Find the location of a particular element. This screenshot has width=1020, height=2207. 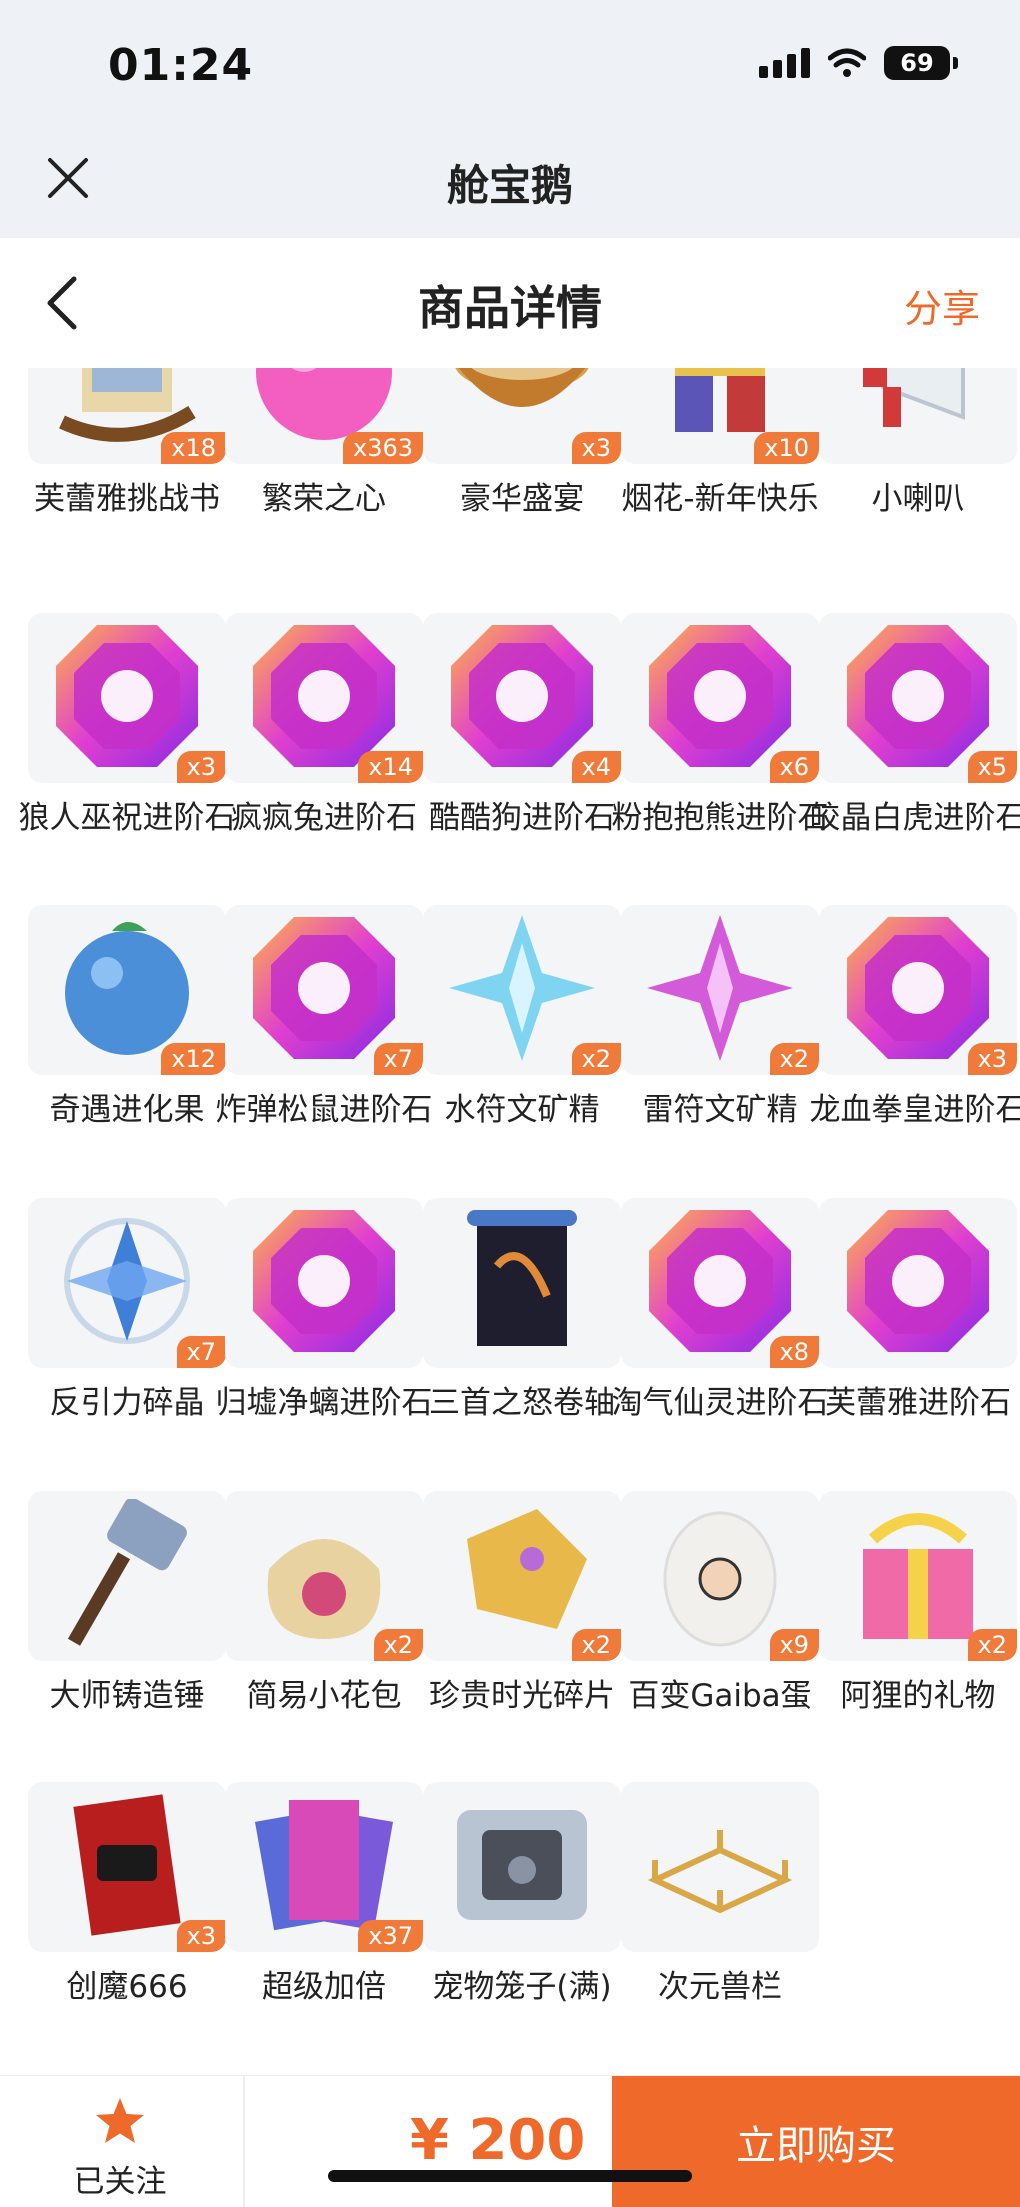

divider is located at coordinates (244, 2141).